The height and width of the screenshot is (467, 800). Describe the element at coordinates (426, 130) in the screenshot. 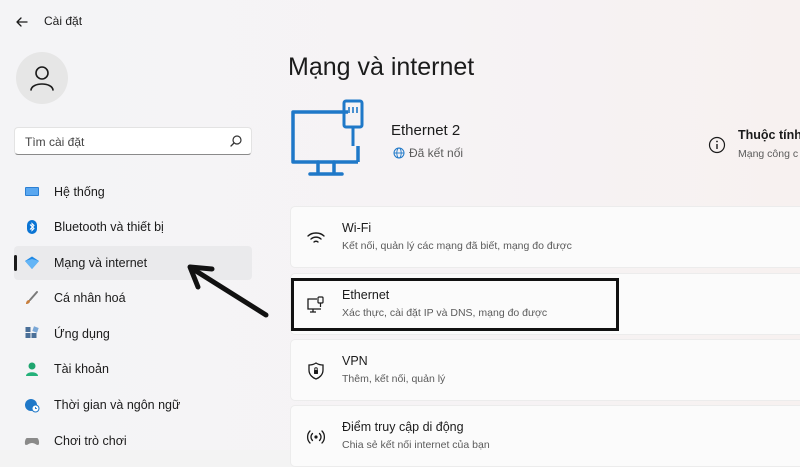

I see `connection-name: Ethernet 2` at that location.